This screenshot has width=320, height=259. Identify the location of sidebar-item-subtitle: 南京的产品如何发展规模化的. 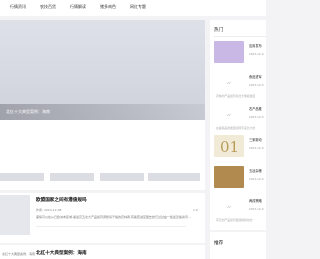
(234, 220).